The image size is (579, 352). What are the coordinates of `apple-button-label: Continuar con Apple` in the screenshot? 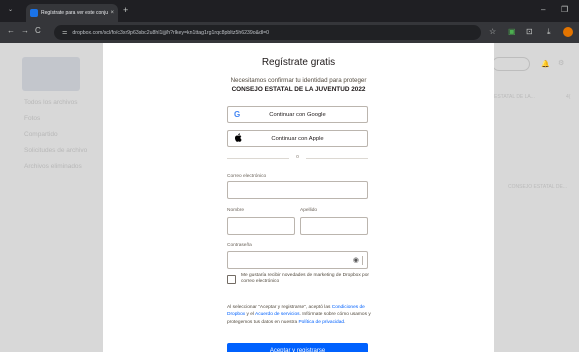 It's located at (297, 138).